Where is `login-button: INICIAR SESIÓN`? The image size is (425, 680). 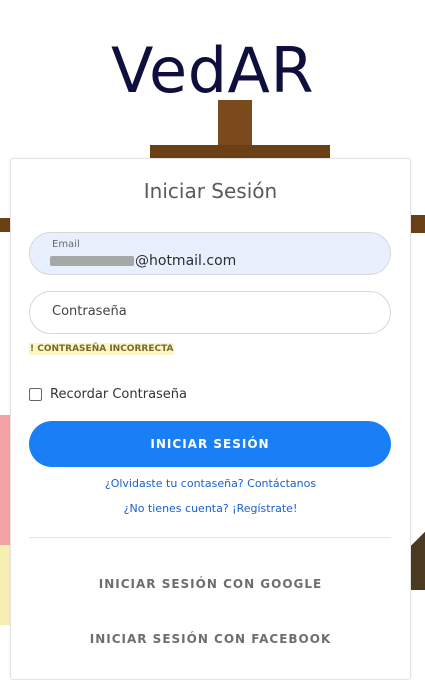 login-button: INICIAR SESIÓN is located at coordinates (210, 444).